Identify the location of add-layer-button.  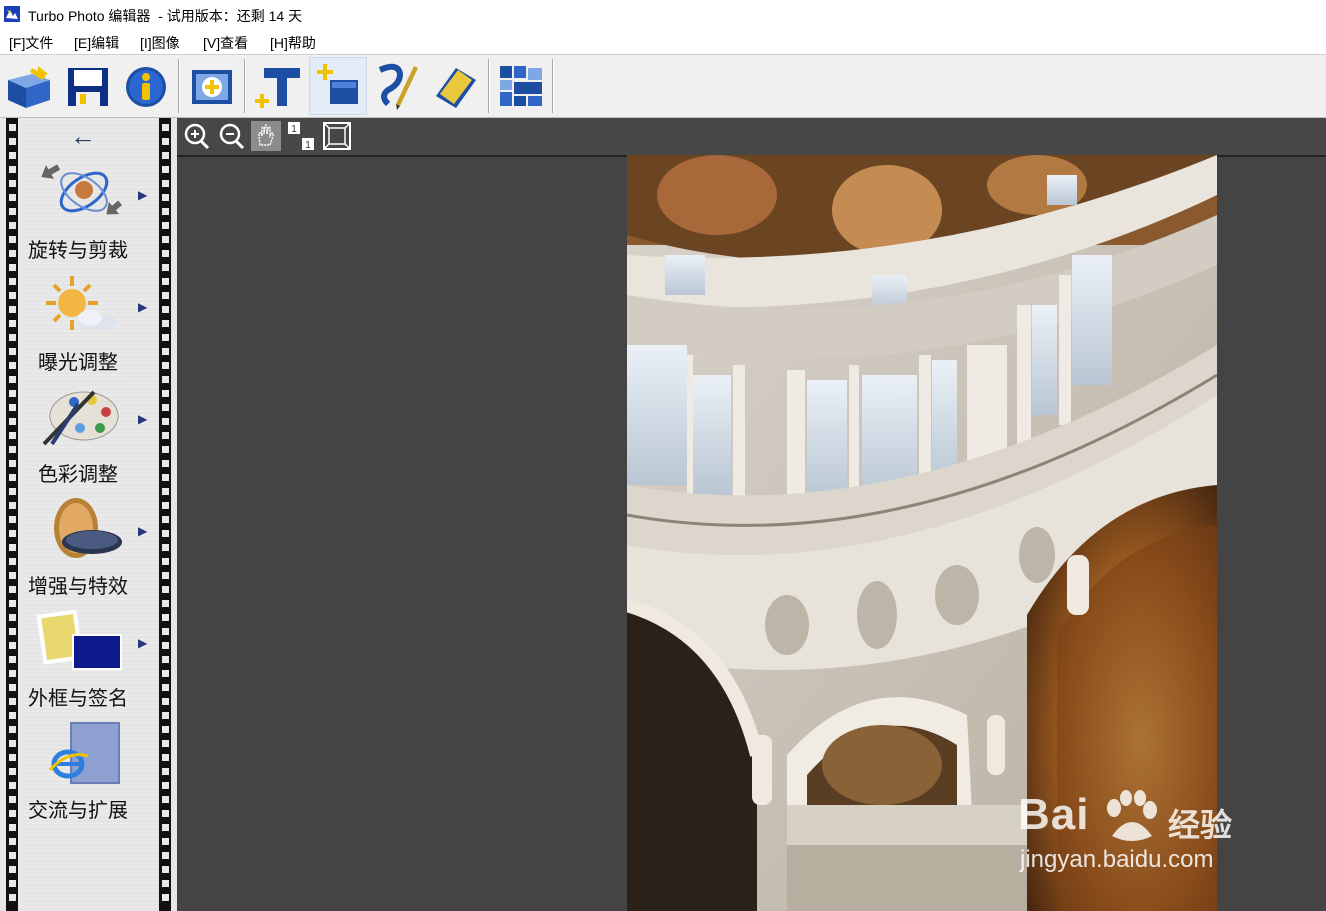
(338, 86).